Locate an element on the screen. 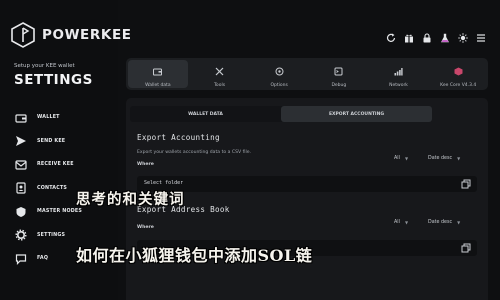 This screenshot has width=500, height=300. tab-network: Network is located at coordinates (399, 74).